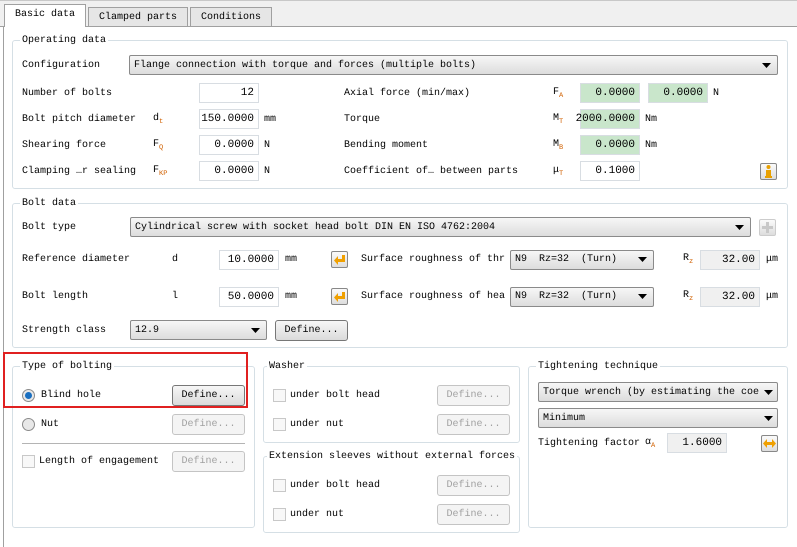 The image size is (797, 547). Describe the element at coordinates (198, 330) in the screenshot. I see `strength-class-dropdown: 12.9` at that location.